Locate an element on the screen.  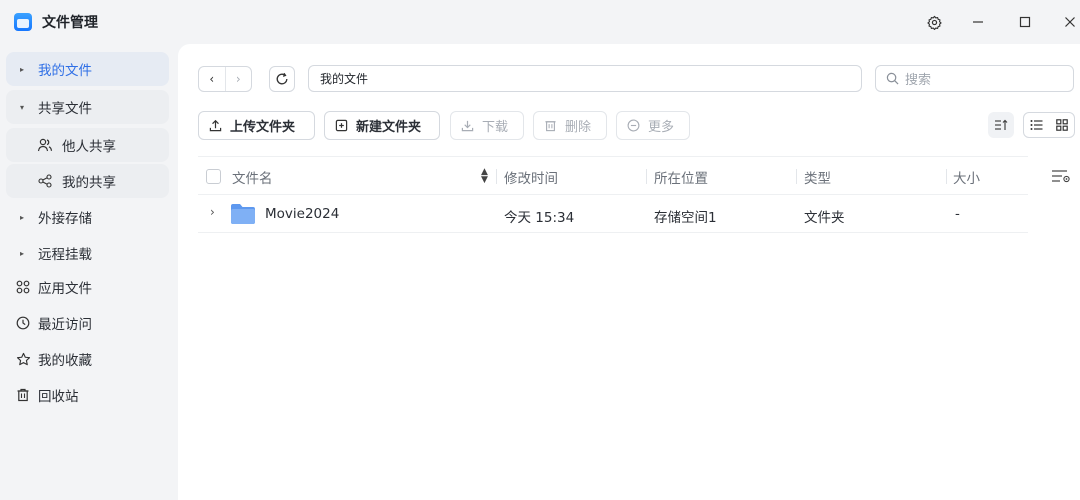
download-icon is located at coordinates (467, 125).